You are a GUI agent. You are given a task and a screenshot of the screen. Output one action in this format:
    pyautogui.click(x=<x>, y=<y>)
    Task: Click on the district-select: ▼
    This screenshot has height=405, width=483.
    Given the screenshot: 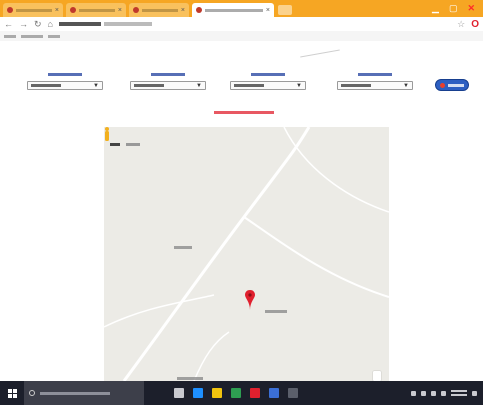 What is the action you would take?
    pyautogui.click(x=65, y=85)
    